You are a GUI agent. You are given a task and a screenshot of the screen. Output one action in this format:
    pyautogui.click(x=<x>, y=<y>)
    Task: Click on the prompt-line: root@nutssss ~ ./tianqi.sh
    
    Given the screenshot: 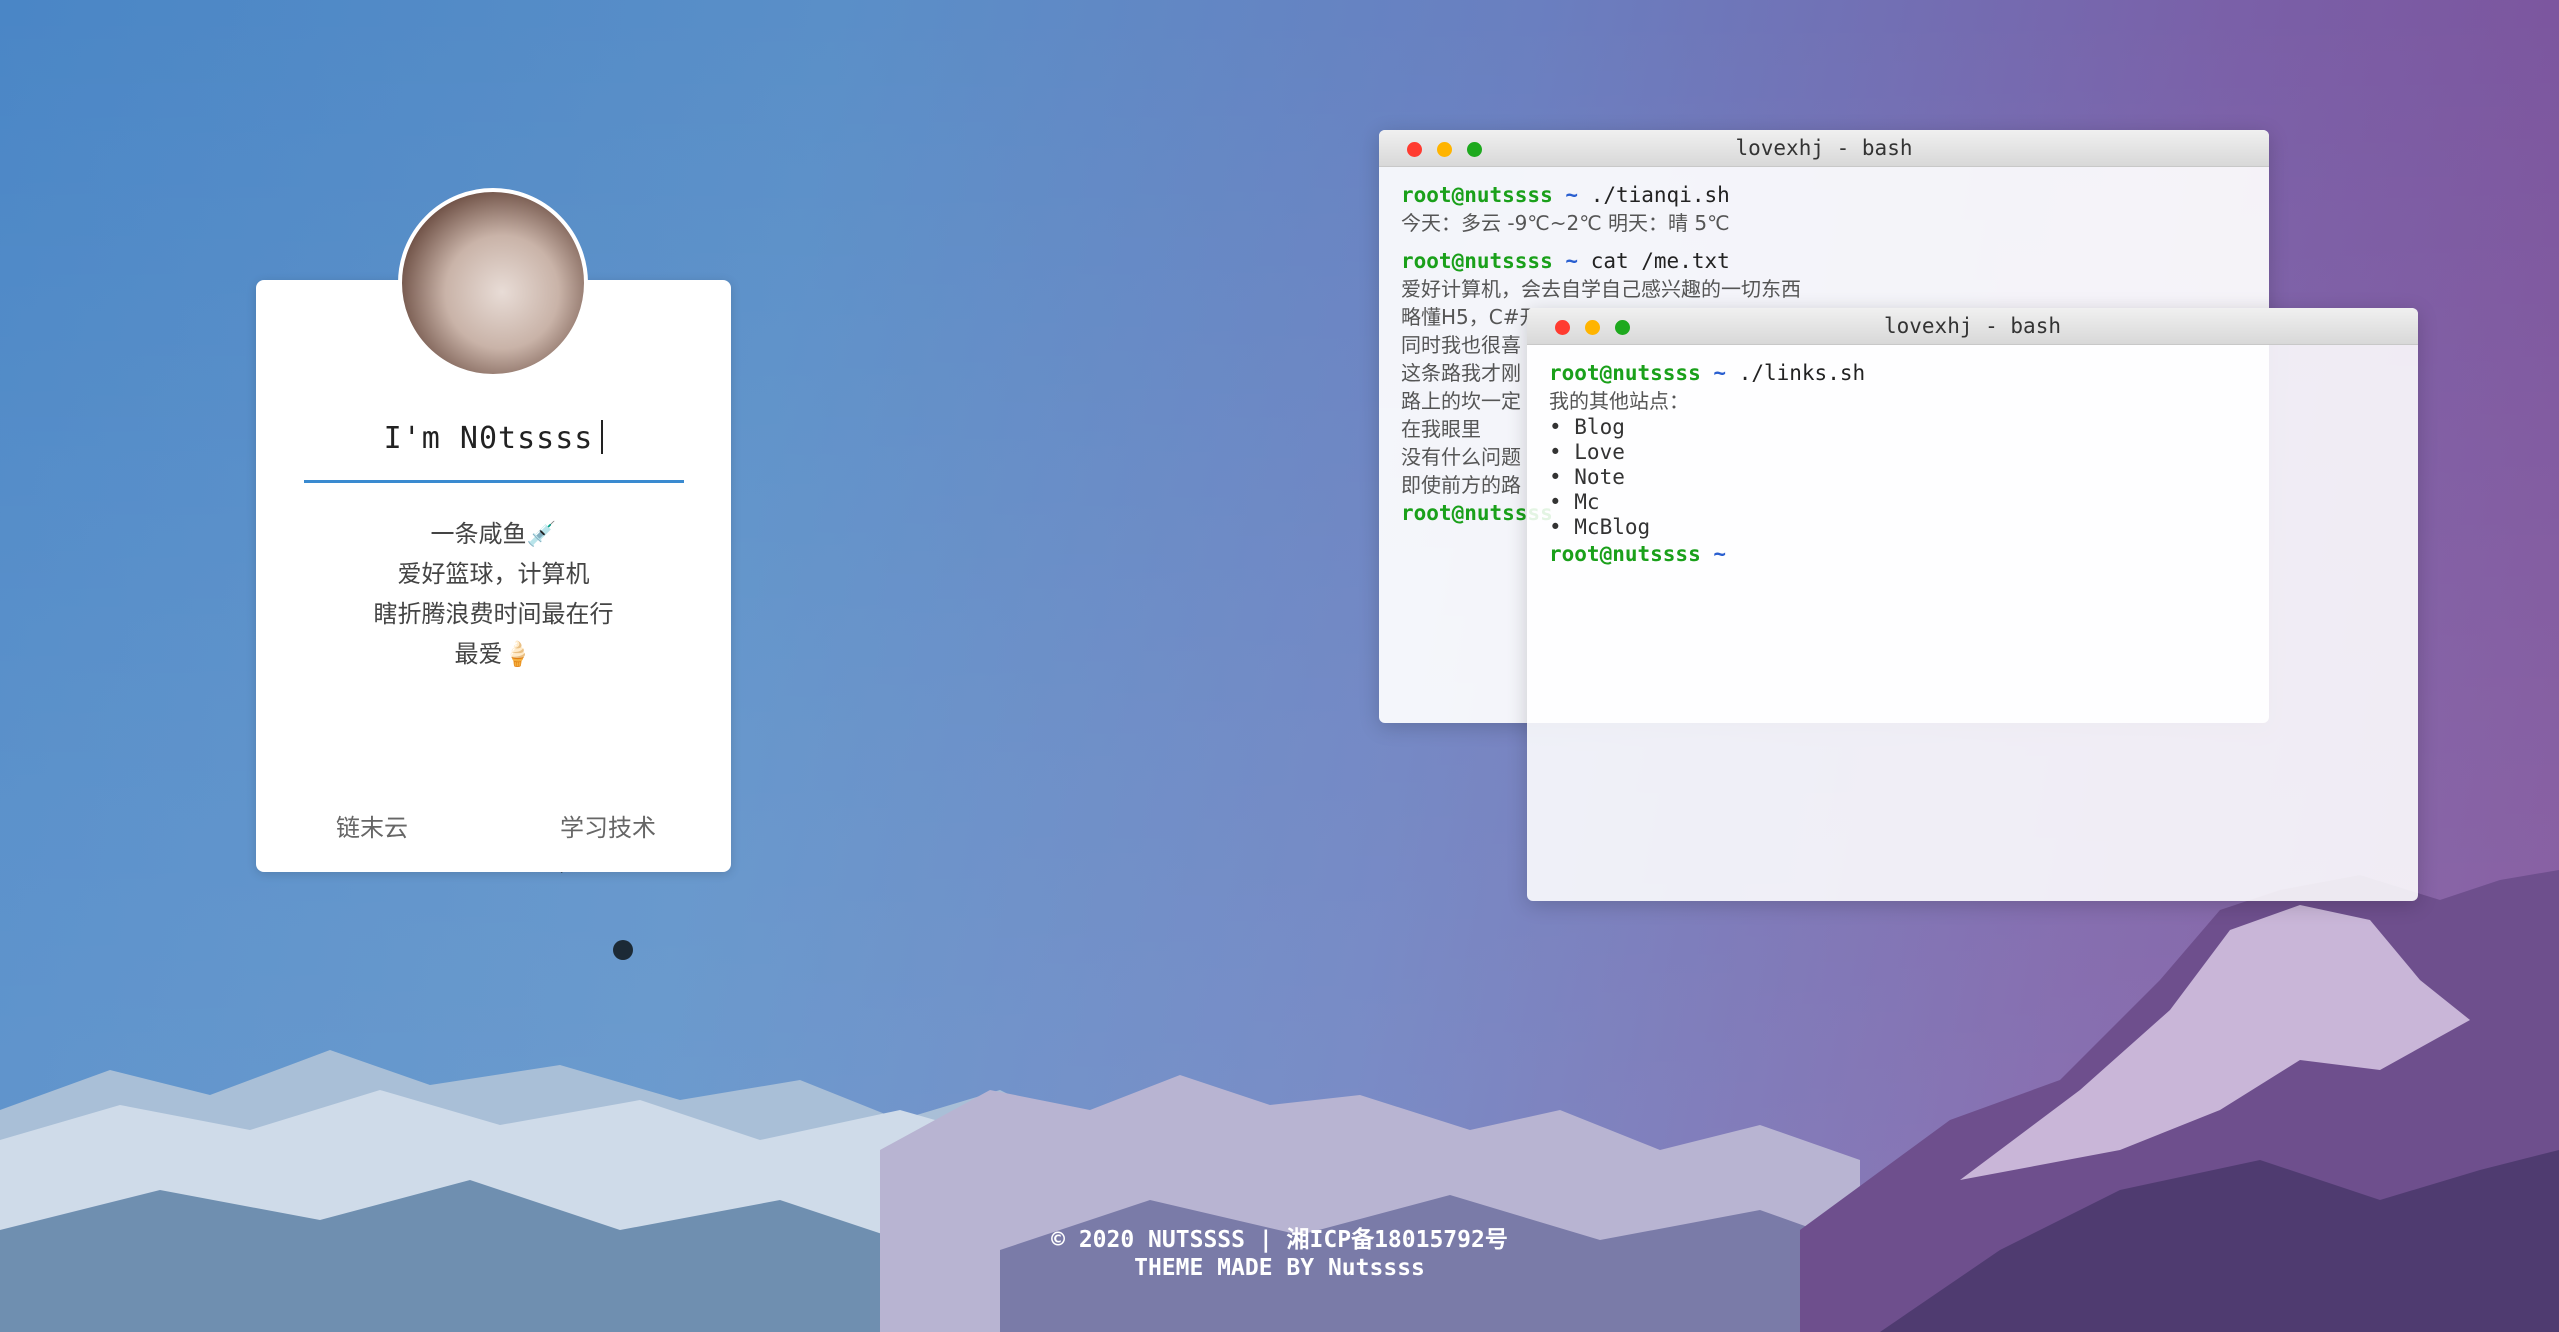 What is the action you would take?
    pyautogui.click(x=1824, y=195)
    